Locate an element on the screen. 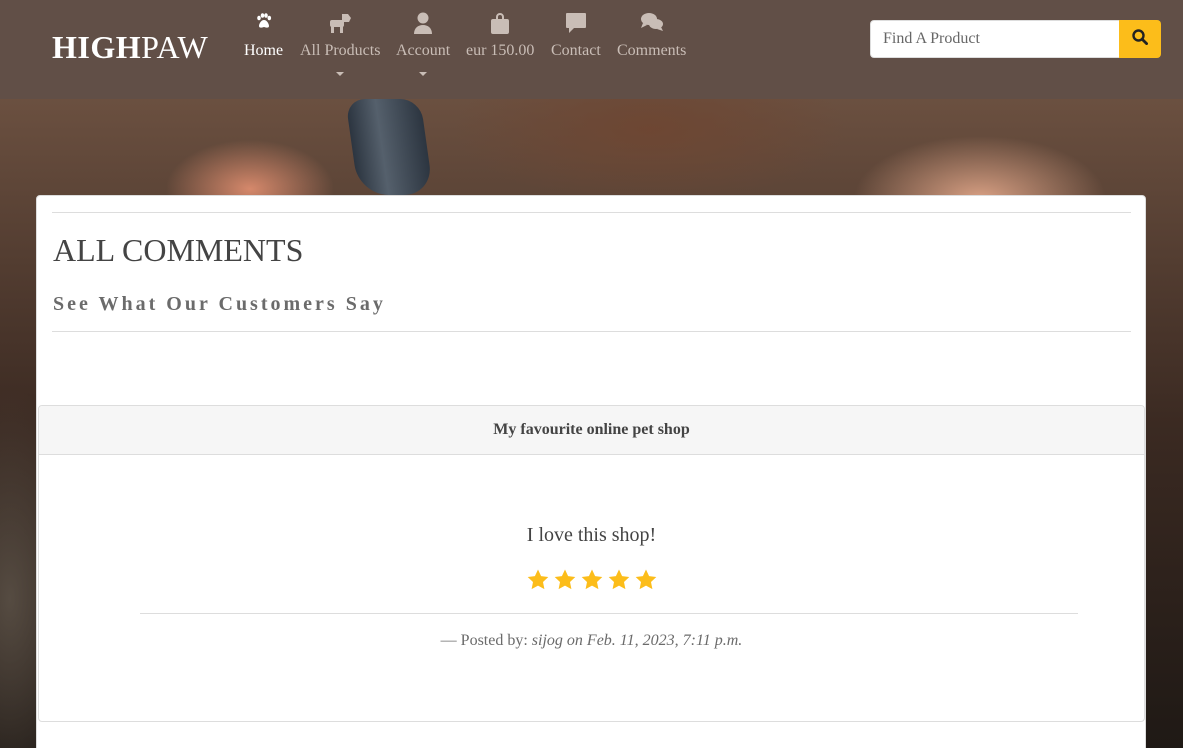  search-input is located at coordinates (995, 39).